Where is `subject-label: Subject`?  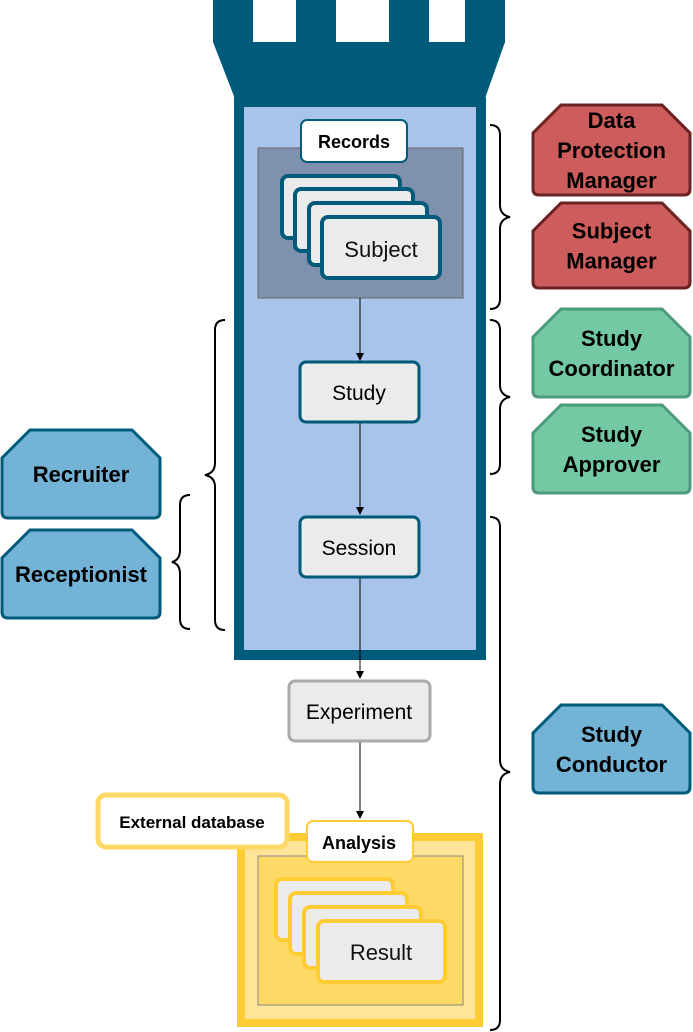
subject-label: Subject is located at coordinates (380, 249).